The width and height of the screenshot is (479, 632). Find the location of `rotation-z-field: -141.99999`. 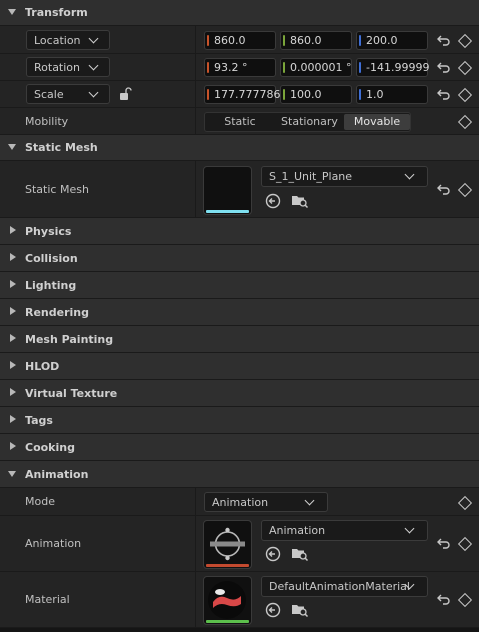

rotation-z-field: -141.99999 is located at coordinates (392, 67).